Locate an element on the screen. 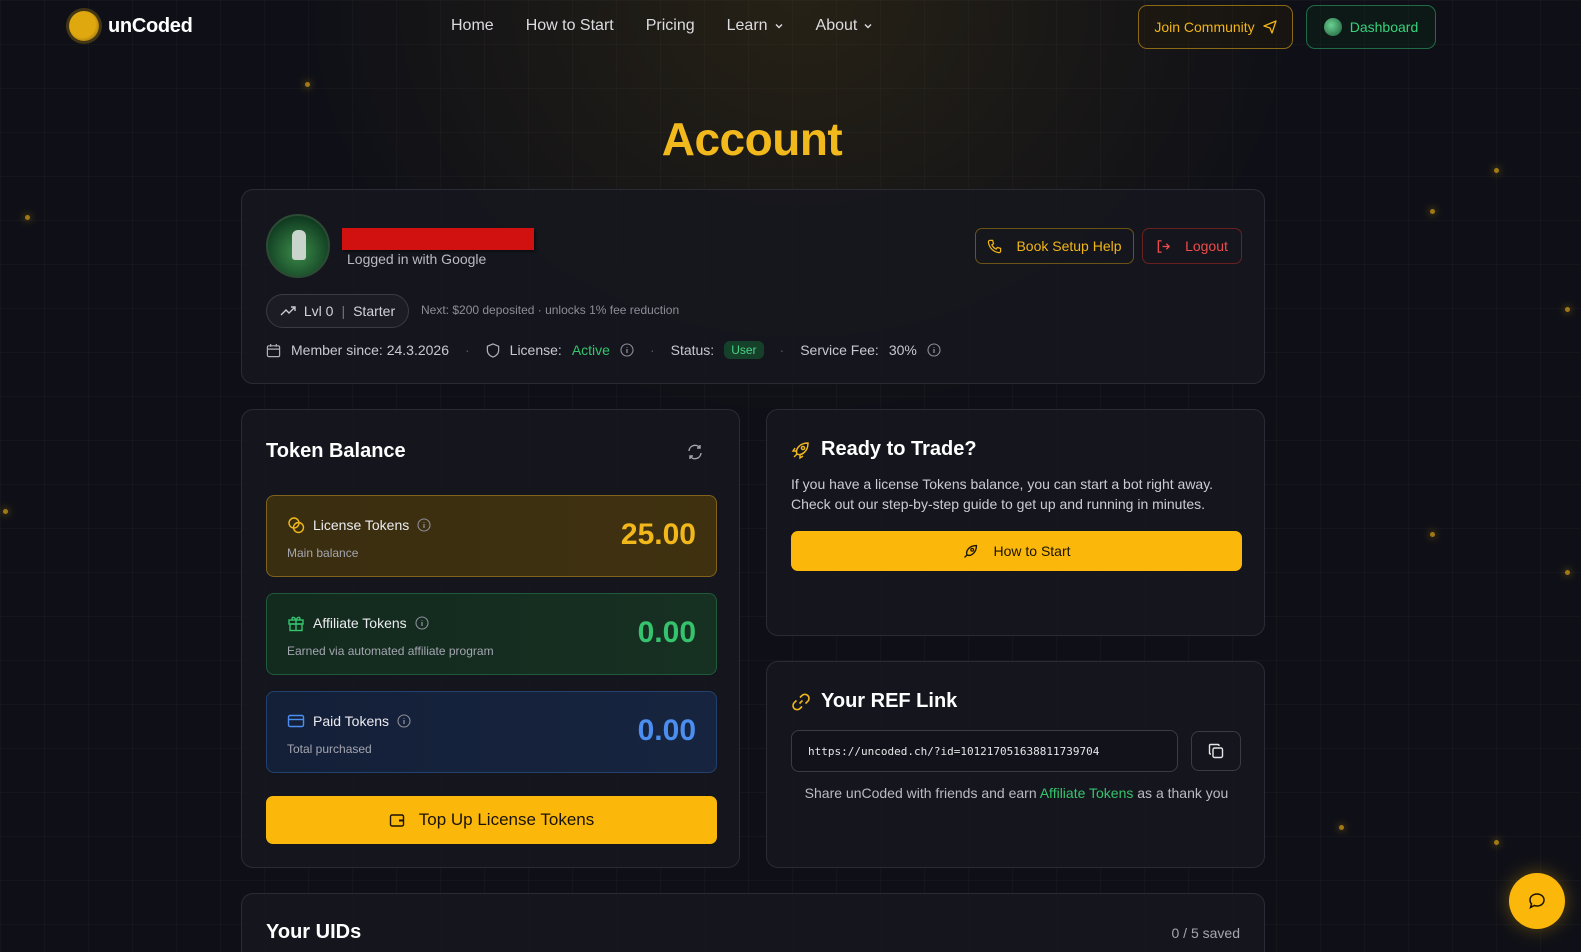  level-pill: Lvl 0 | Starter is located at coordinates (337, 311).